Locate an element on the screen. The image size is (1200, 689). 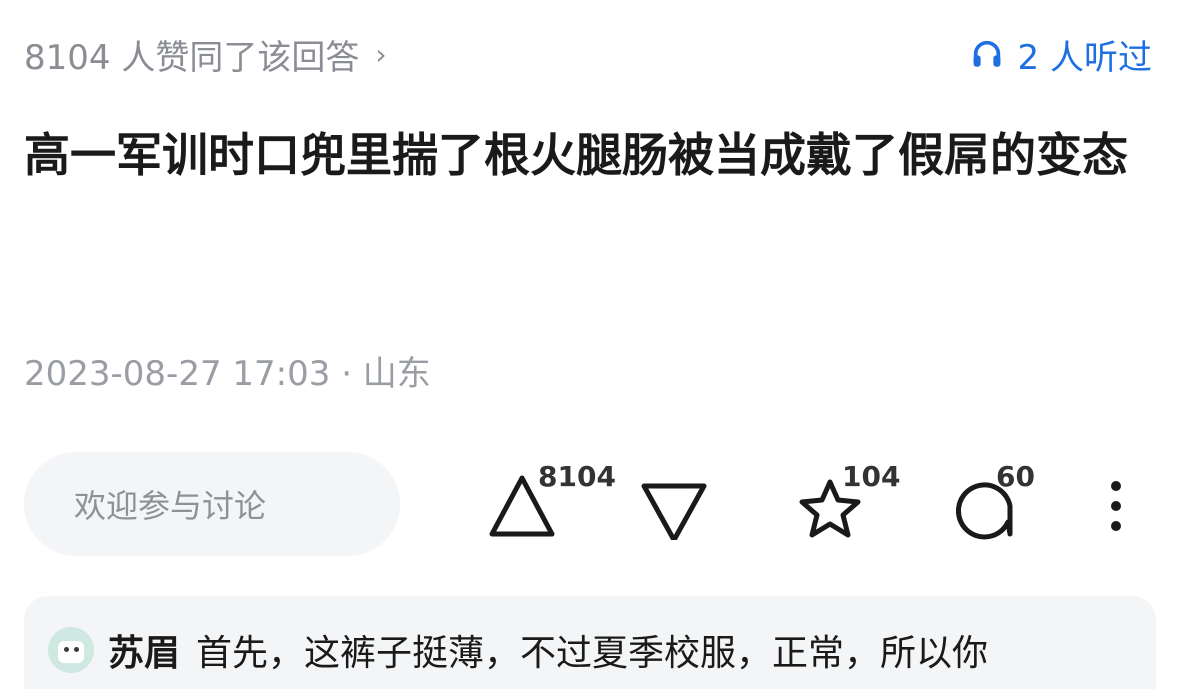
answer-header: 8104 人赞同了该回答 › 2 人听过 is located at coordinates (588, 54).